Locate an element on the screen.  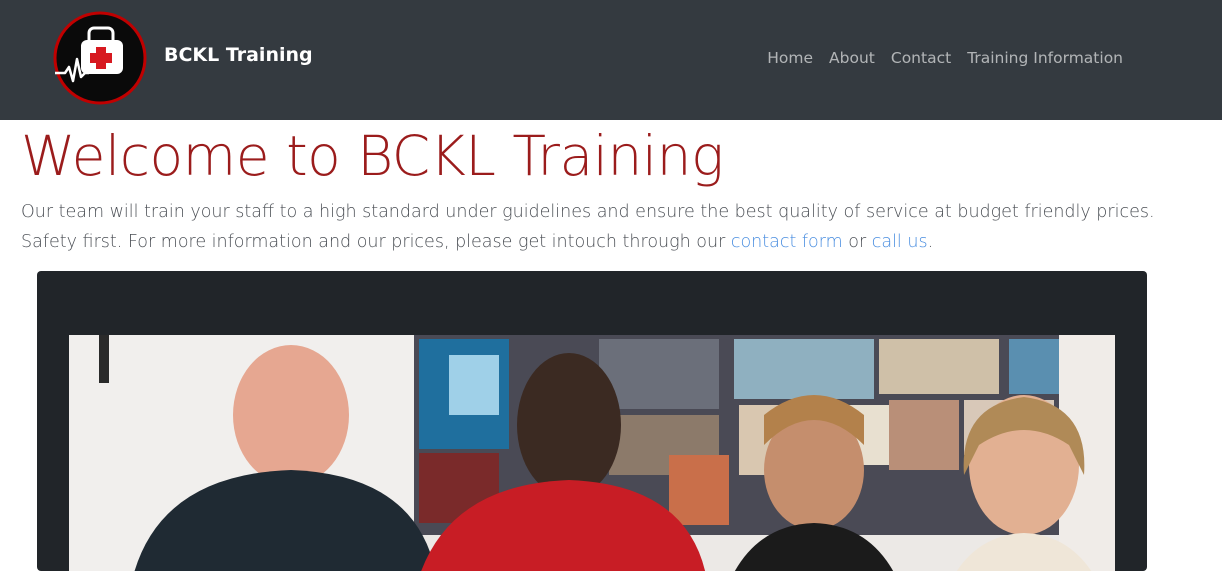
intro-text-after: . is located at coordinates (930, 242).